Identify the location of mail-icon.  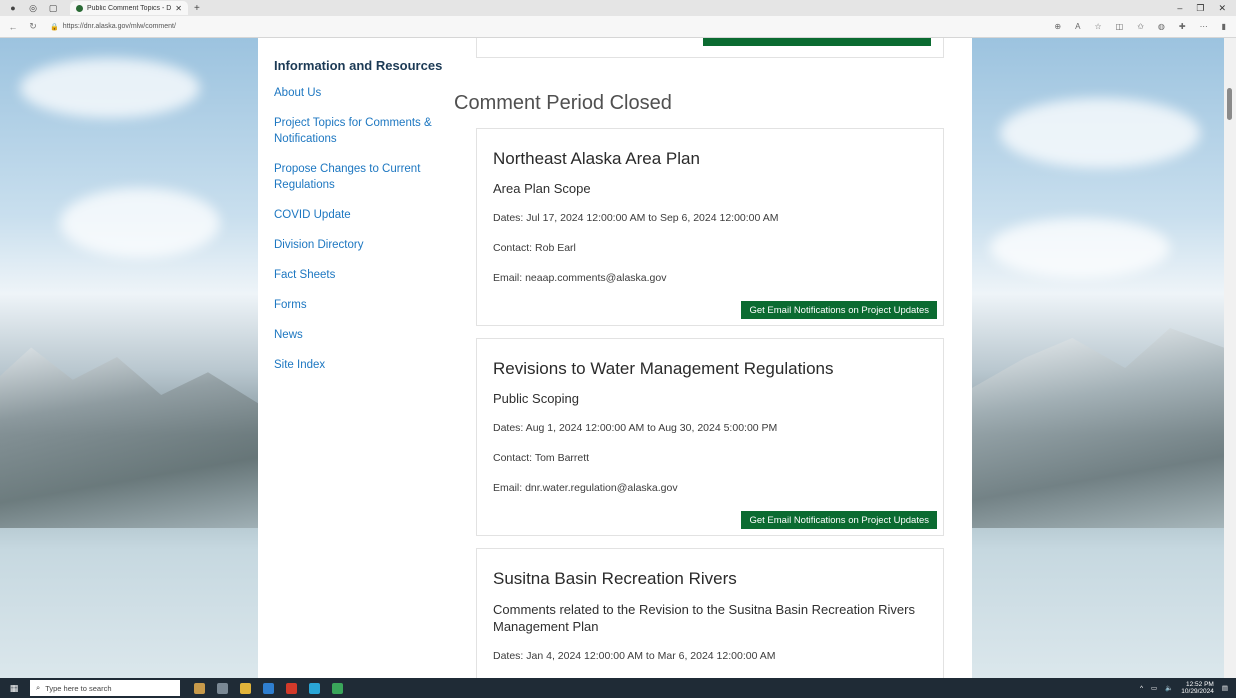
(268, 688).